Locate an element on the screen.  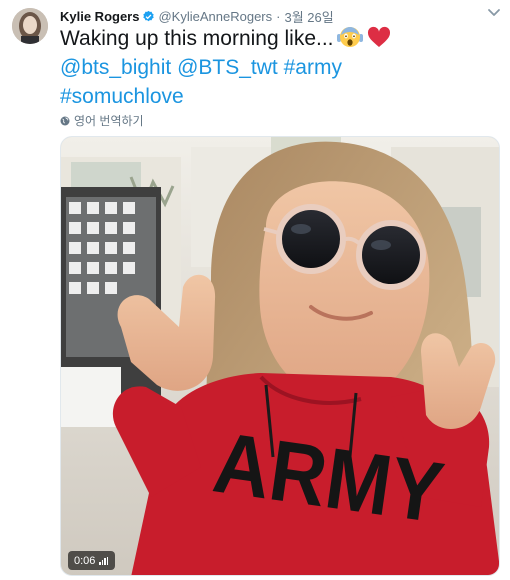
translate-label: 영어 번역하기 is located at coordinates (109, 121).